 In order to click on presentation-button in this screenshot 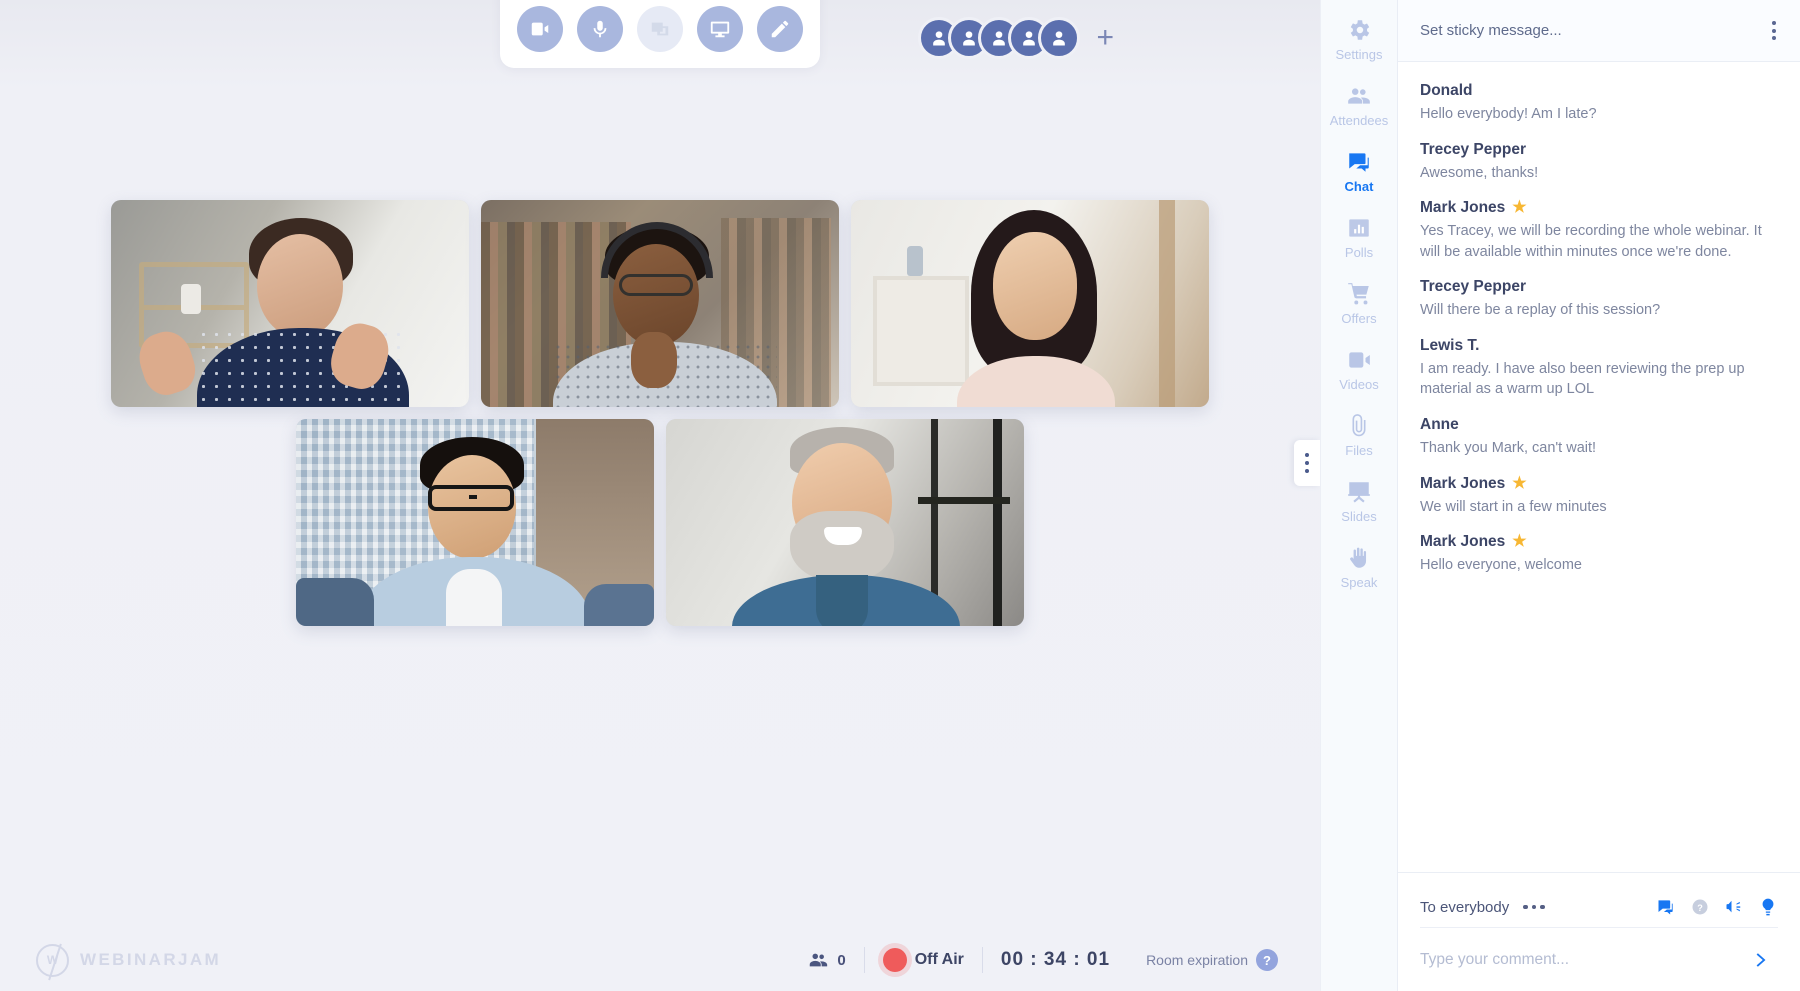, I will do `click(720, 29)`.